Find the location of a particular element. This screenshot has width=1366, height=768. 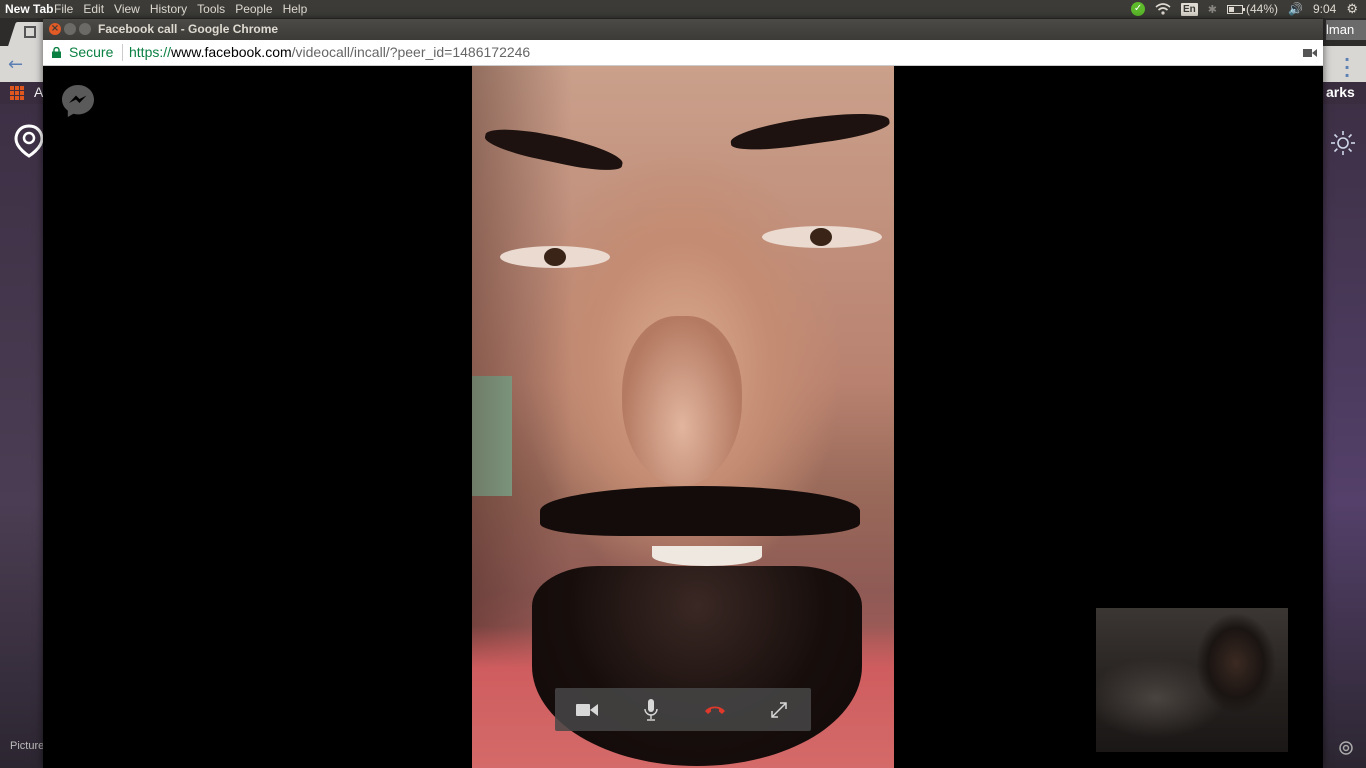

window-maximize-button is located at coordinates (85, 29).